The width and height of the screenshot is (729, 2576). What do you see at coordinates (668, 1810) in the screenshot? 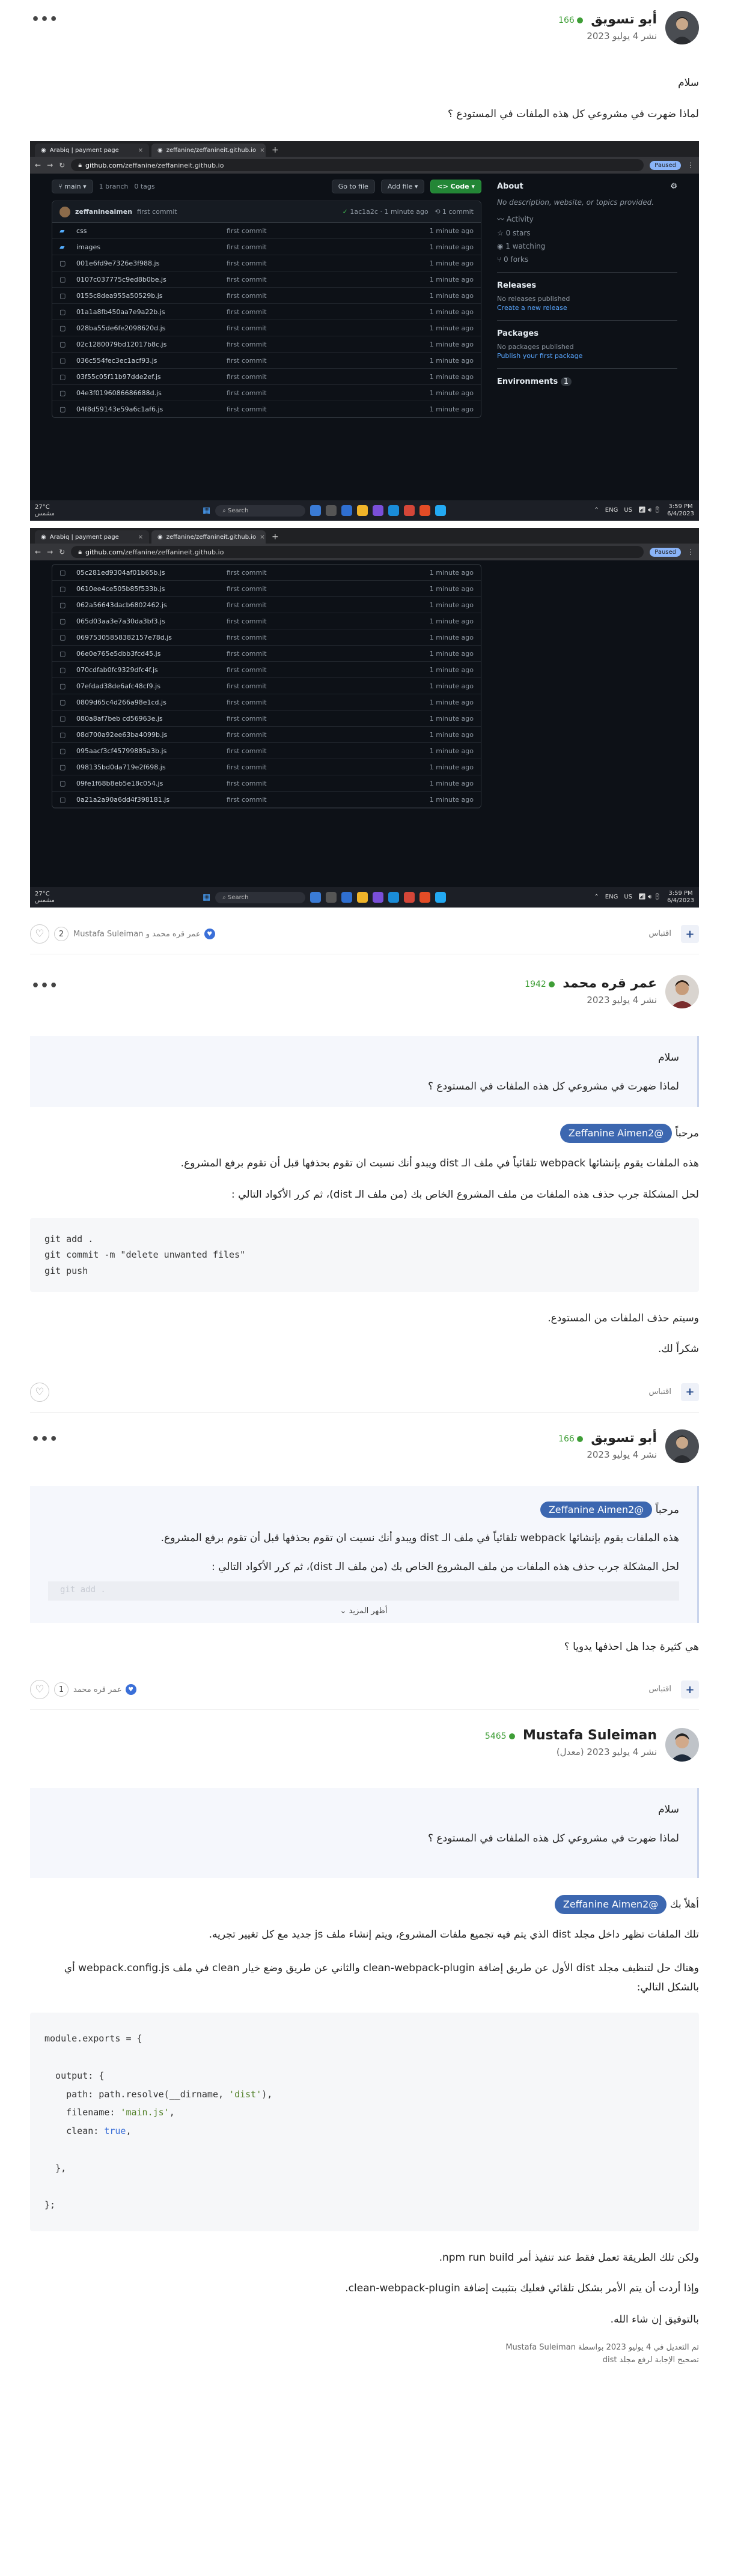
I see `quote-text: سلام` at bounding box center [668, 1810].